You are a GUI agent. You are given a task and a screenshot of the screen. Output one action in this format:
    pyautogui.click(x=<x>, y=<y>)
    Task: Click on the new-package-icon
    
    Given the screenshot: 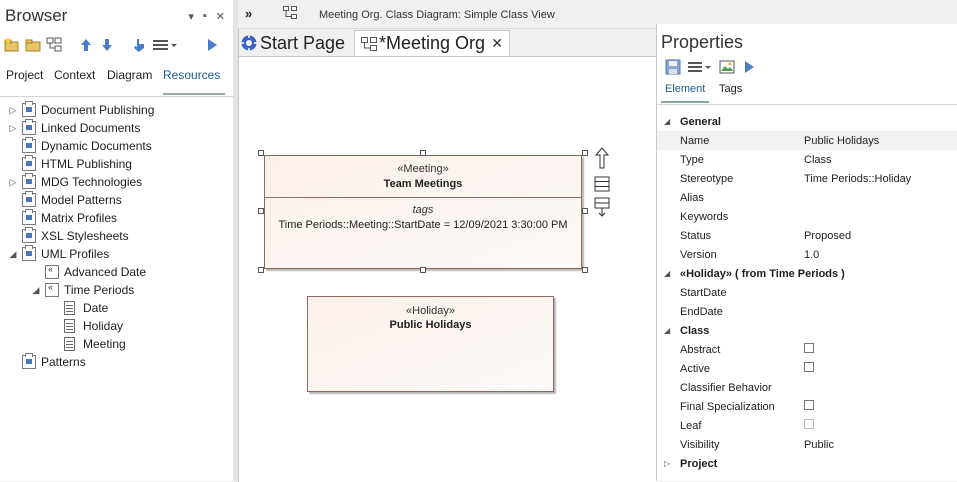 What is the action you would take?
    pyautogui.click(x=12, y=45)
    